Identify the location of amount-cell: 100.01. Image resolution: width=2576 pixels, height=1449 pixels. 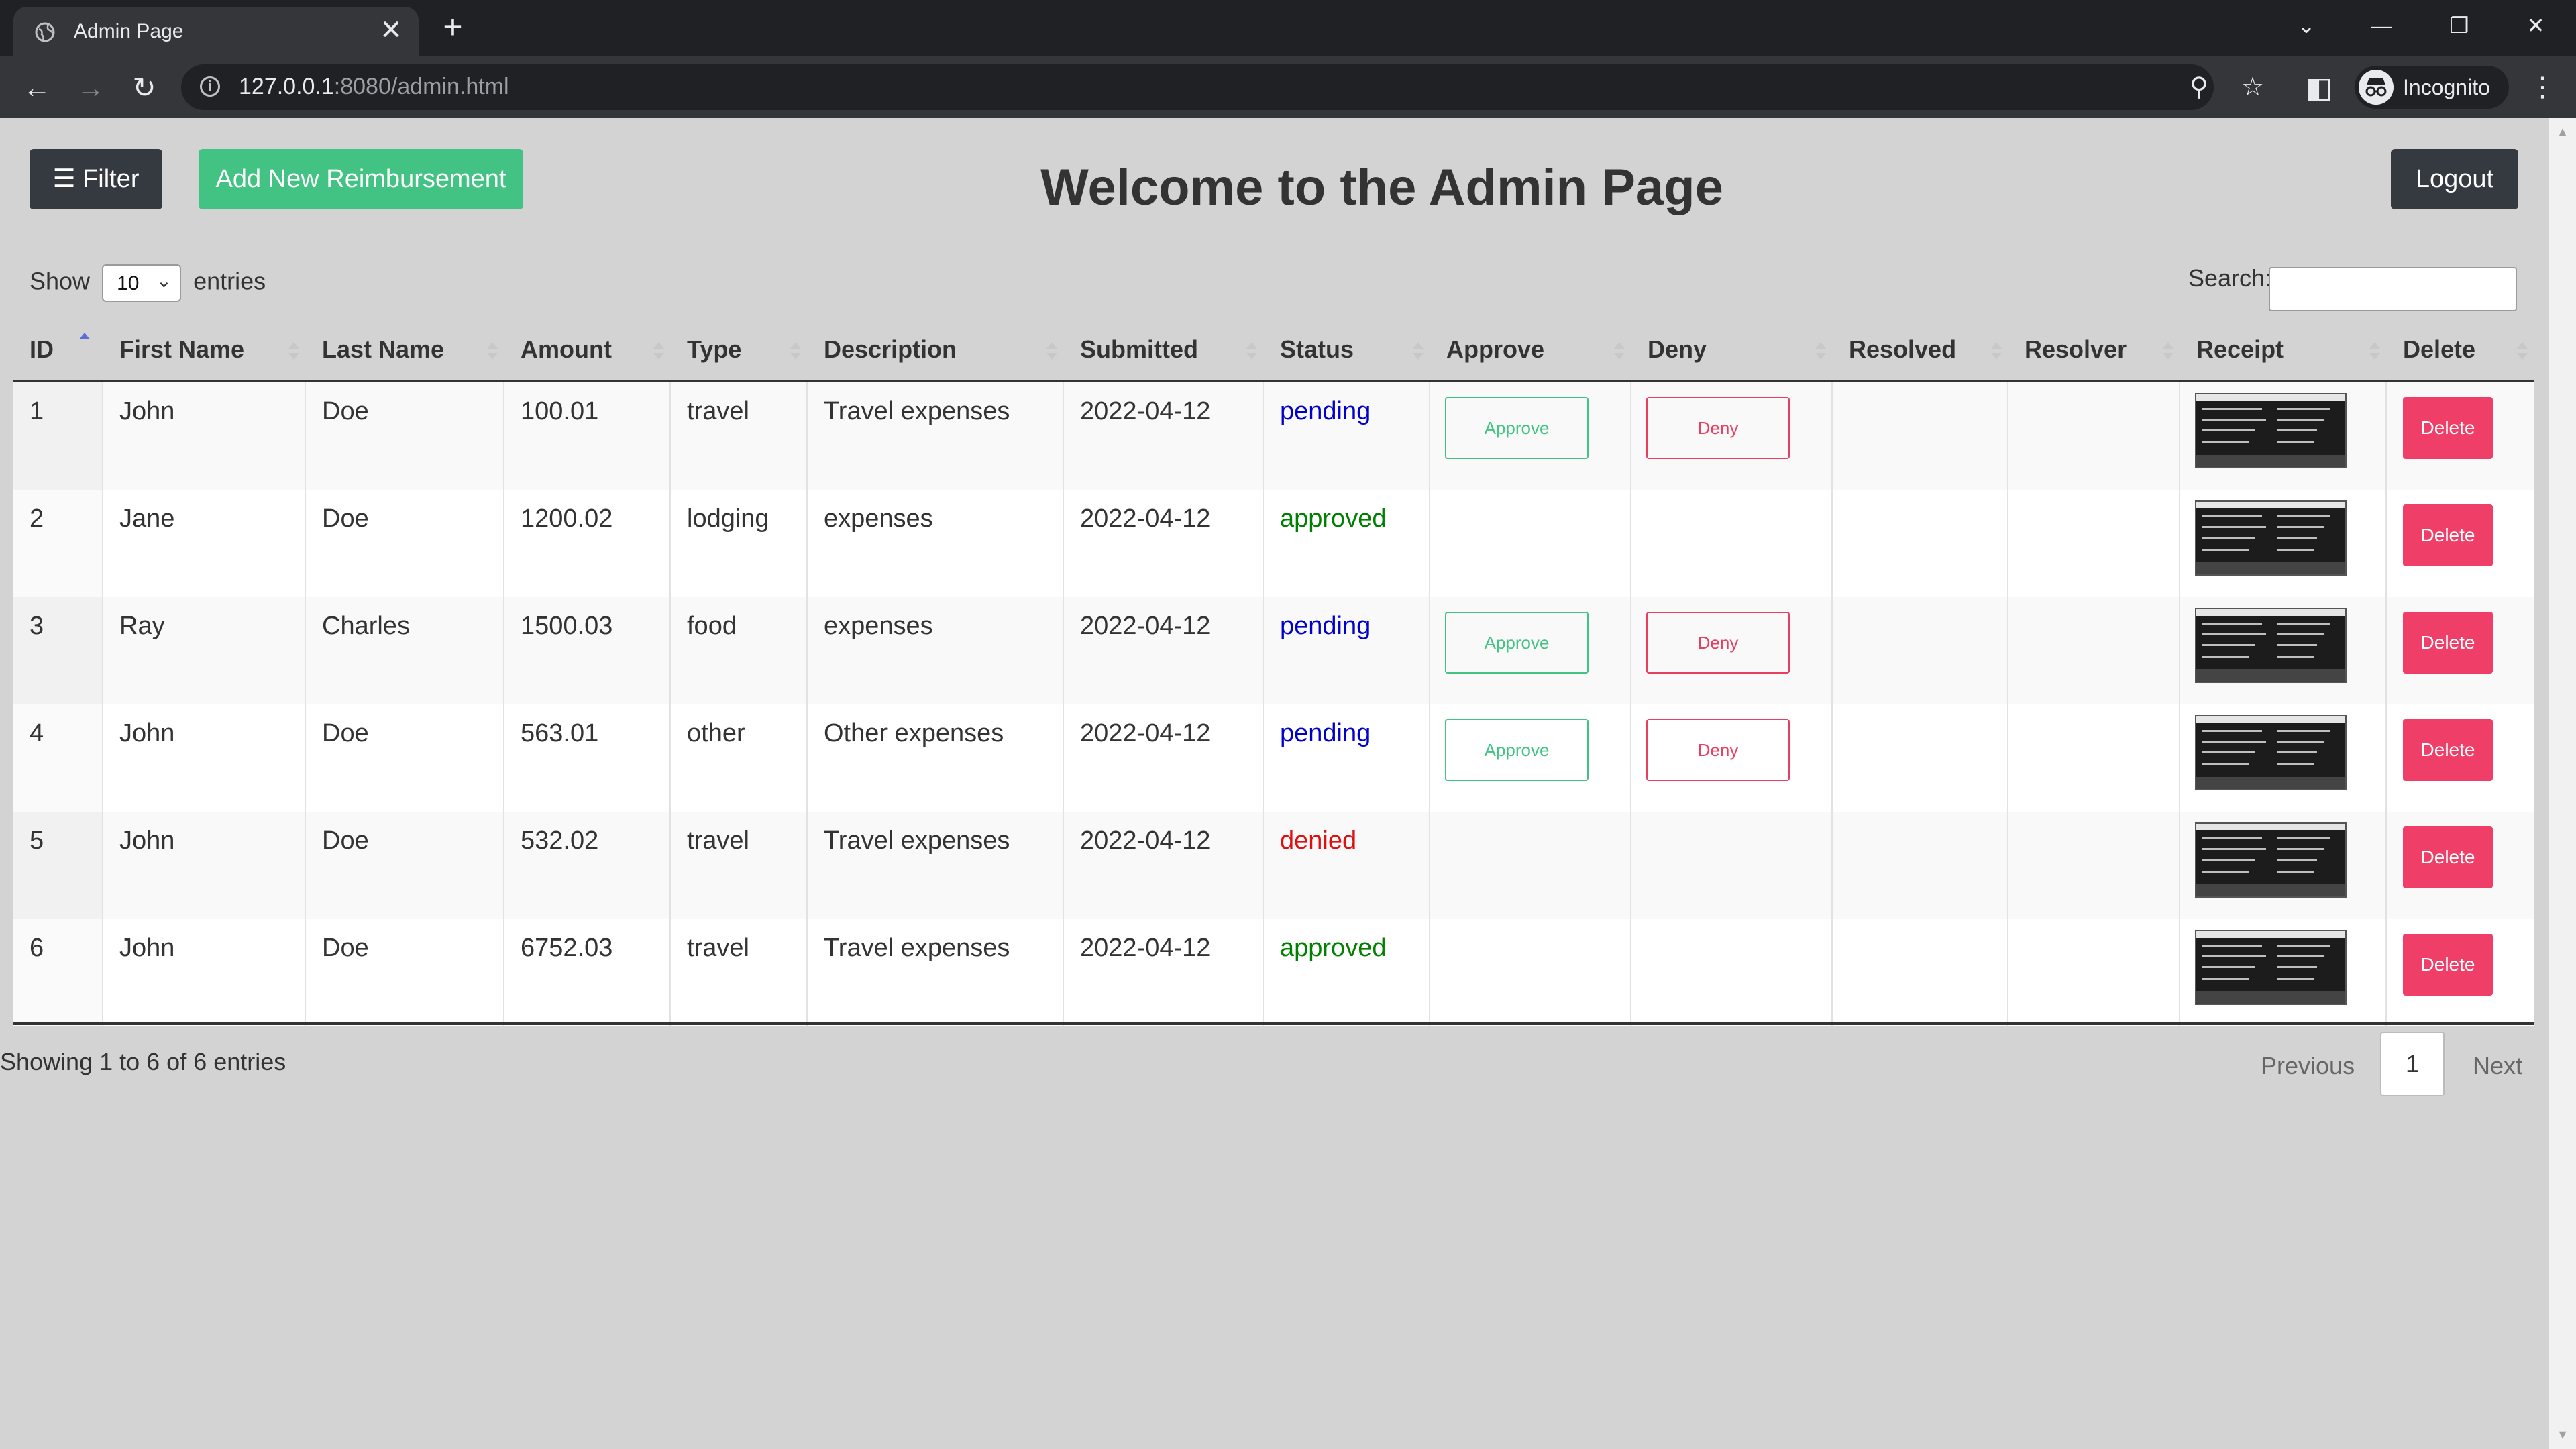
(587, 436).